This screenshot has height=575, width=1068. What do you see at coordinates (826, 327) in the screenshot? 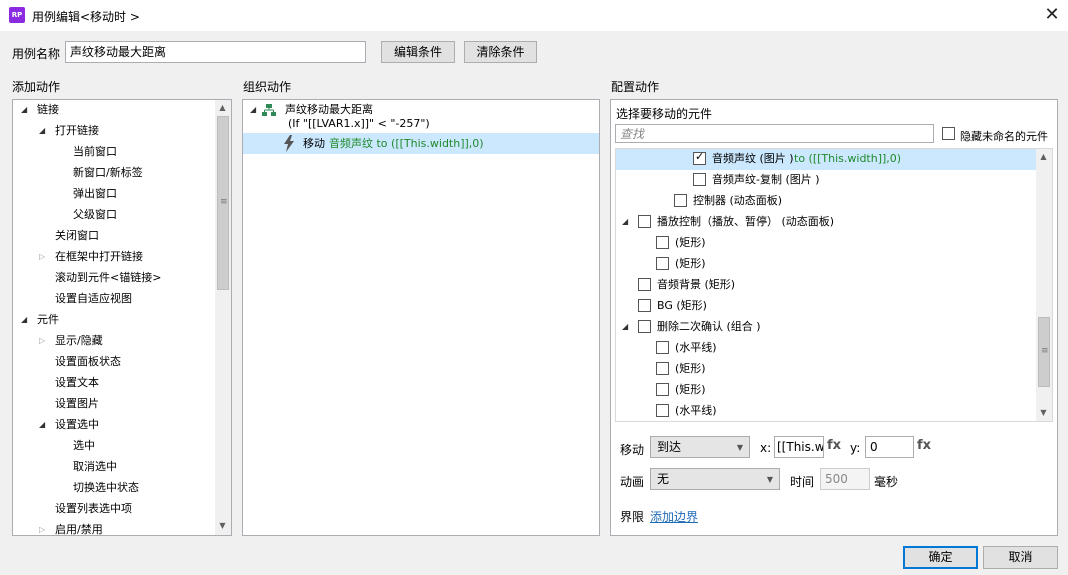
I see `widget-row: ◢ 删除二次确认 (组合 )` at bounding box center [826, 327].